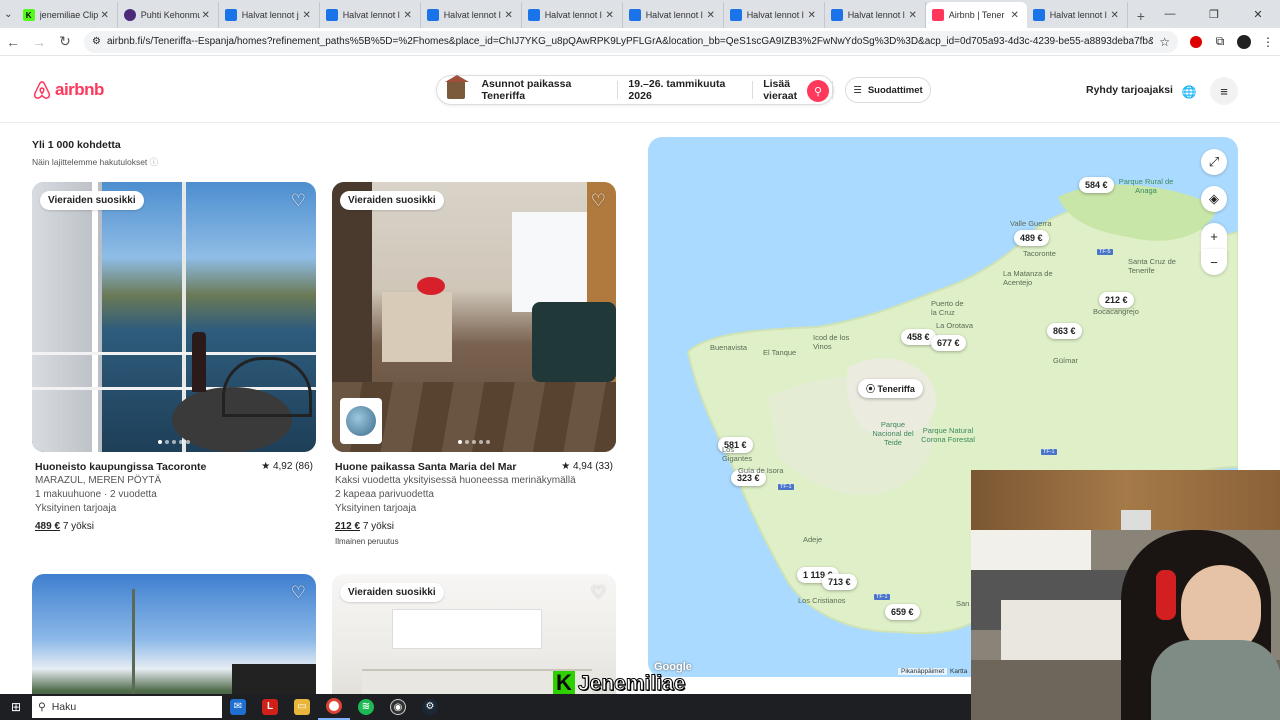 The image size is (1280, 720). Describe the element at coordinates (1164, 42) in the screenshot. I see `bookmark-star-icon: ☆` at that location.